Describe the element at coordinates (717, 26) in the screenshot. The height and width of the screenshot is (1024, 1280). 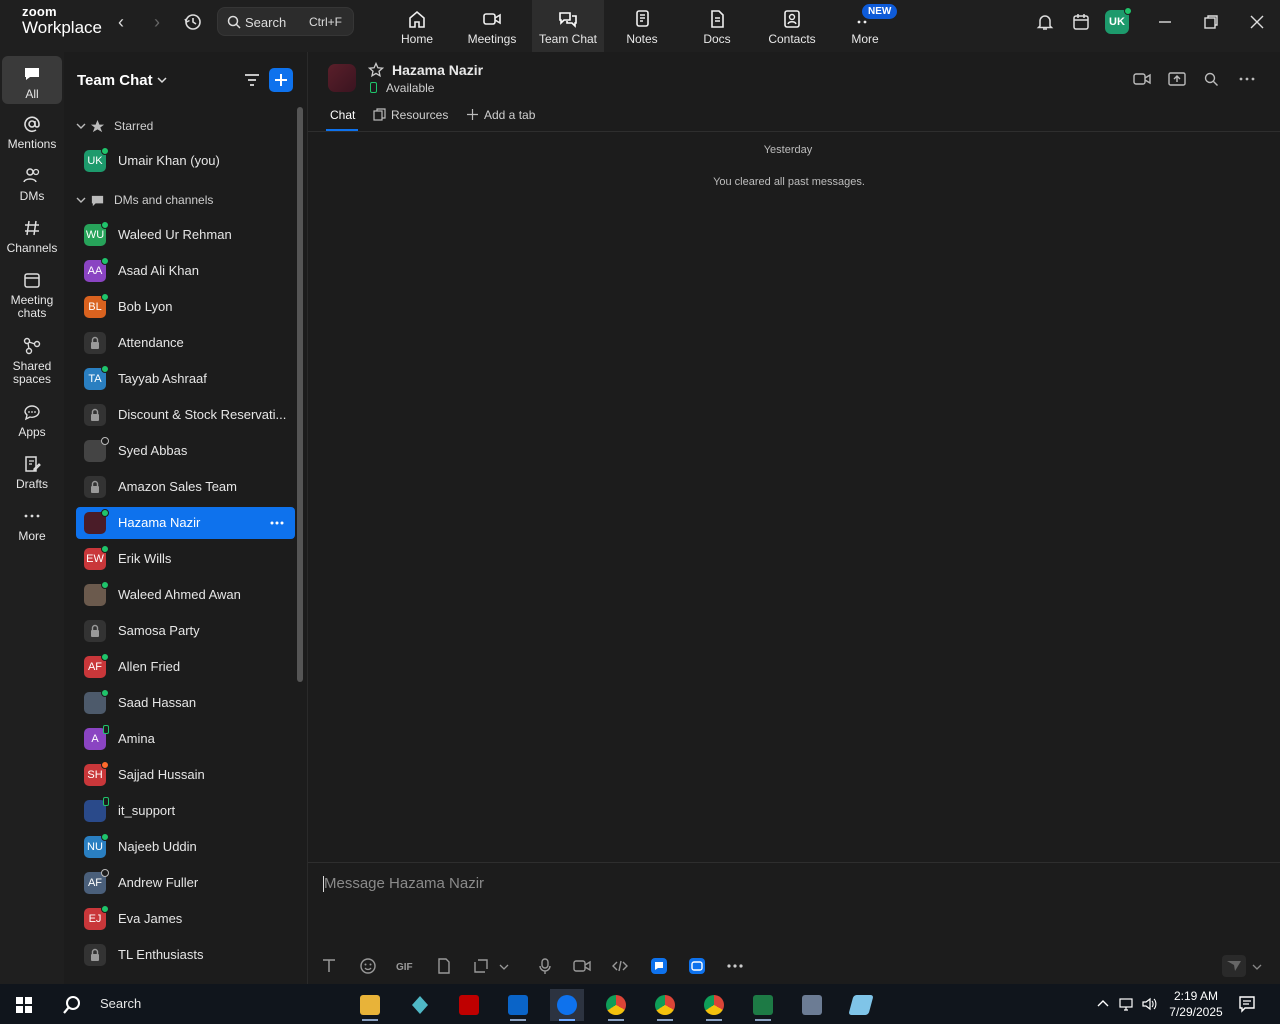
I see `tab-docs: Docs` at that location.